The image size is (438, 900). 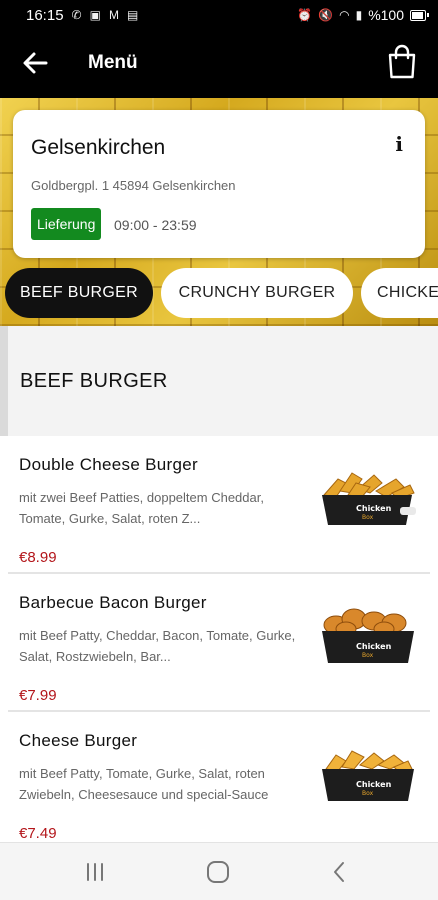 I want to click on item-price: €7.49, so click(x=38, y=833).